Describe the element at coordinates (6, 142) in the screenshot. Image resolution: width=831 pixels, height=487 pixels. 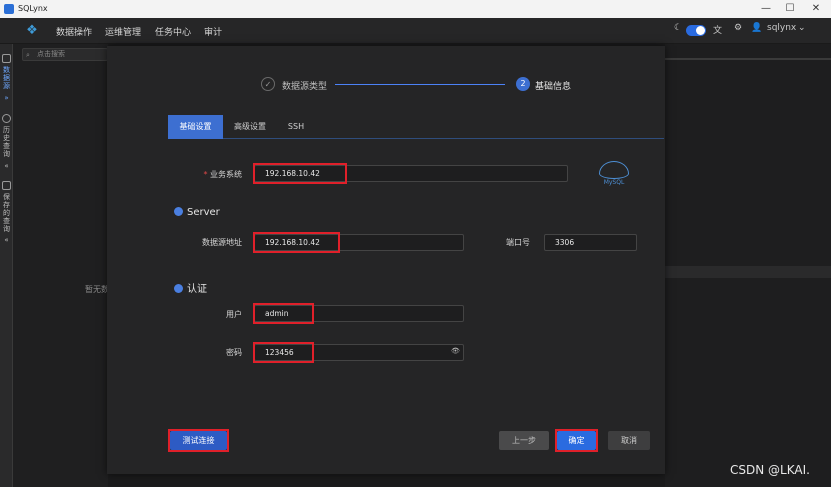
I see `sidebar-item-history: 历史查询` at that location.